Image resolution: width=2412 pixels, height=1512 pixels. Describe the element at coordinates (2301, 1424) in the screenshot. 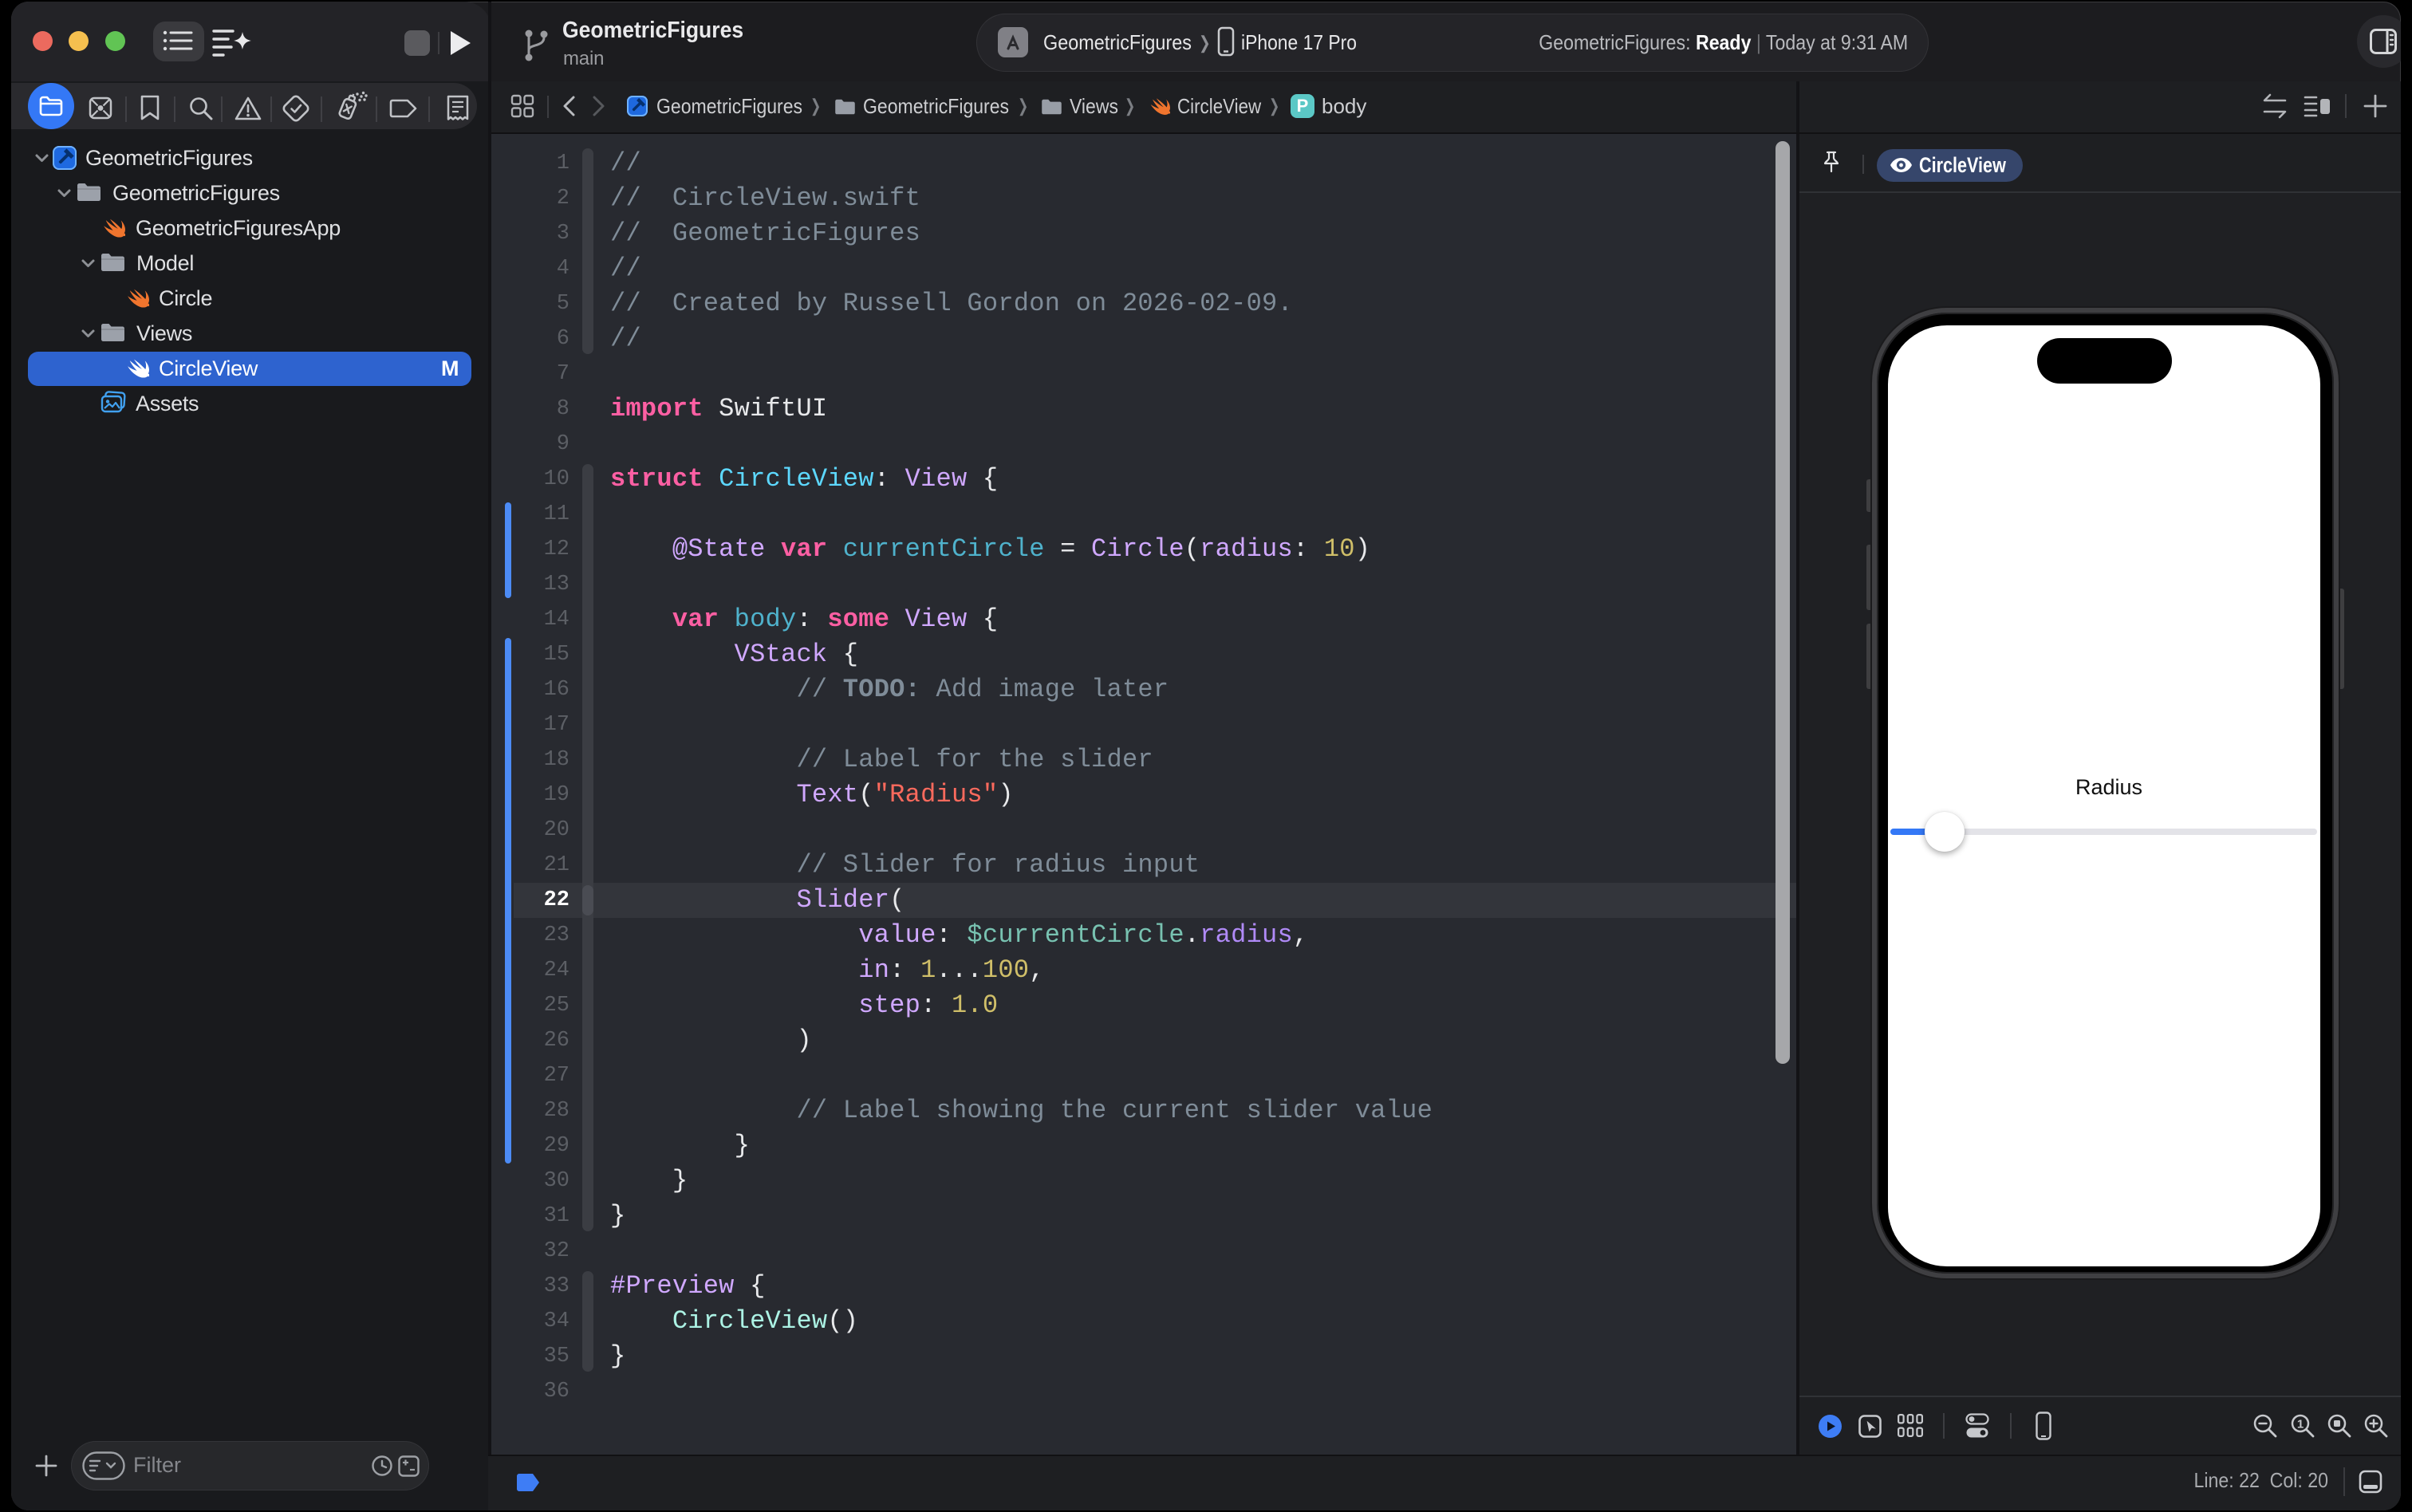

I see `svg-text: 1` at that location.